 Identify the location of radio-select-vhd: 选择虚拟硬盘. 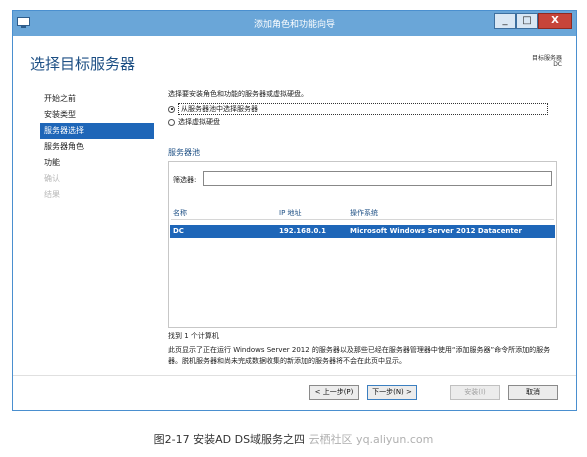
(194, 122).